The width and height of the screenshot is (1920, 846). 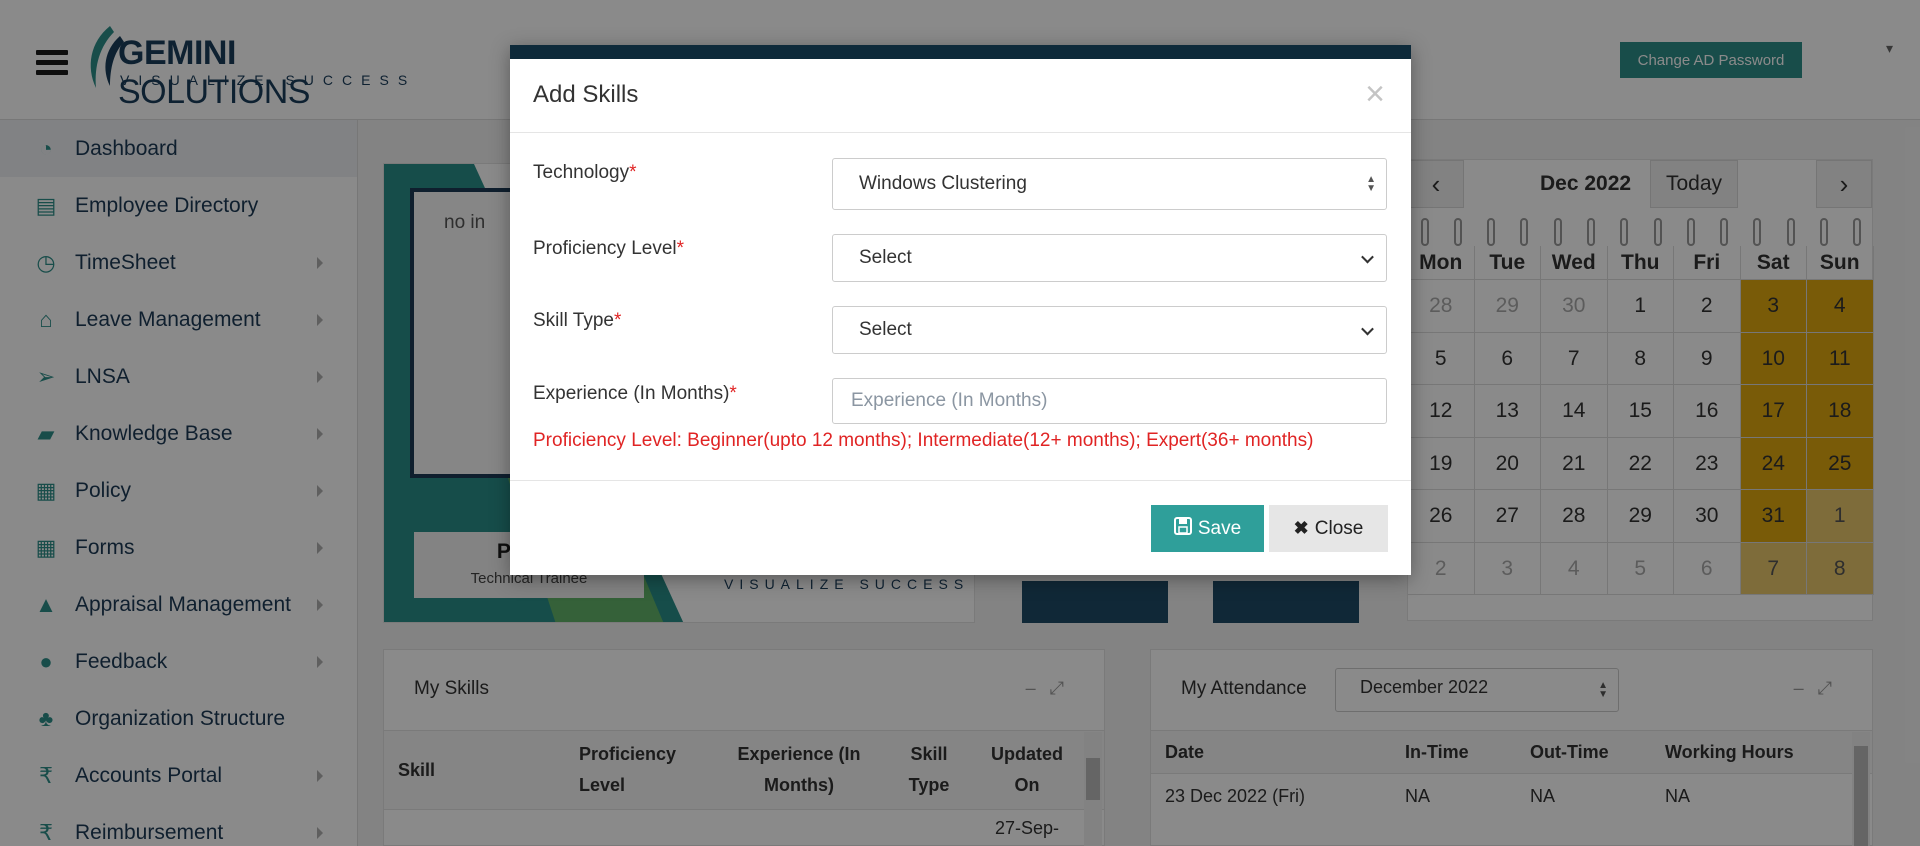 What do you see at coordinates (1109, 401) in the screenshot?
I see `experience-input: Experience (In Months)` at bounding box center [1109, 401].